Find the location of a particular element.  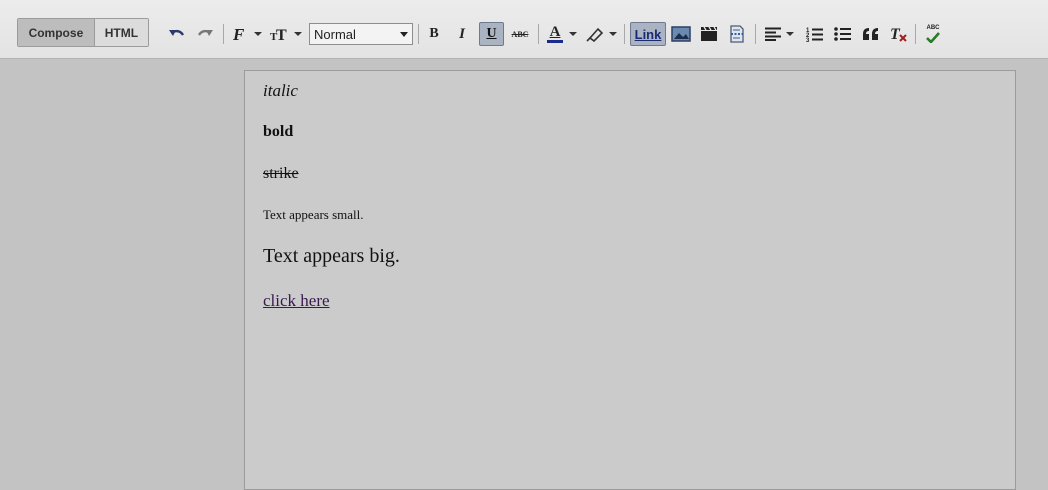

video-icon is located at coordinates (709, 34).